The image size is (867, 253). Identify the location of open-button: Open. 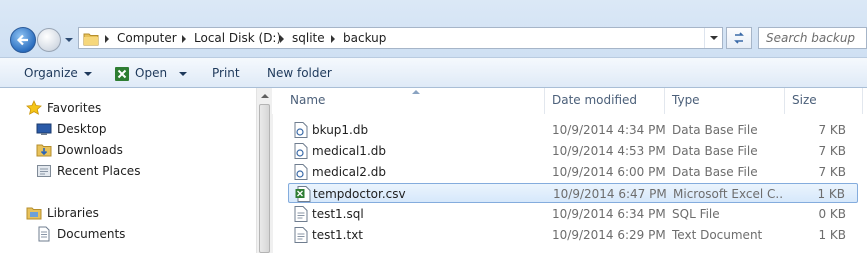
(151, 73).